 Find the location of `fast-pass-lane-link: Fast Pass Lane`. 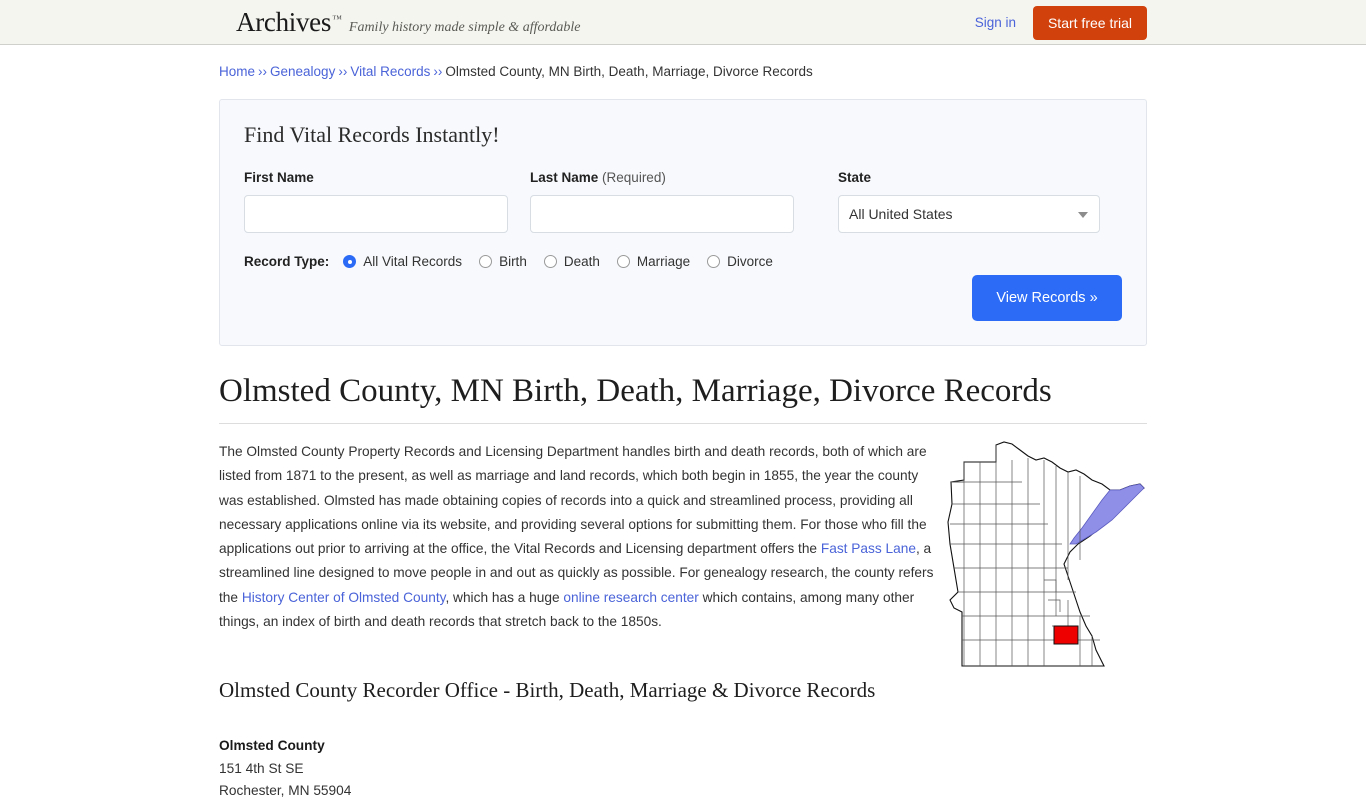

fast-pass-lane-link: Fast Pass Lane is located at coordinates (868, 548).